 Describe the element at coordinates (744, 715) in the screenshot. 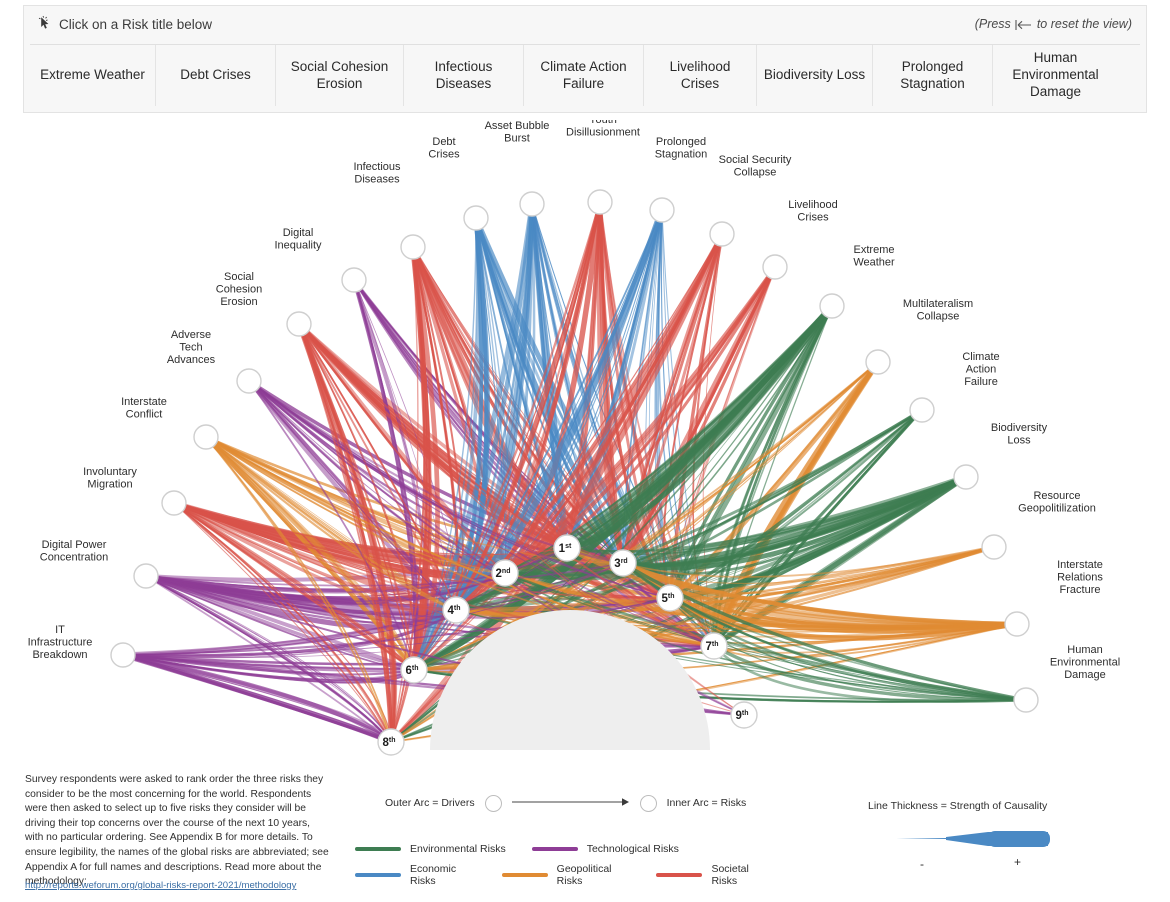

I see `inner-node-rank-9: 9th` at that location.